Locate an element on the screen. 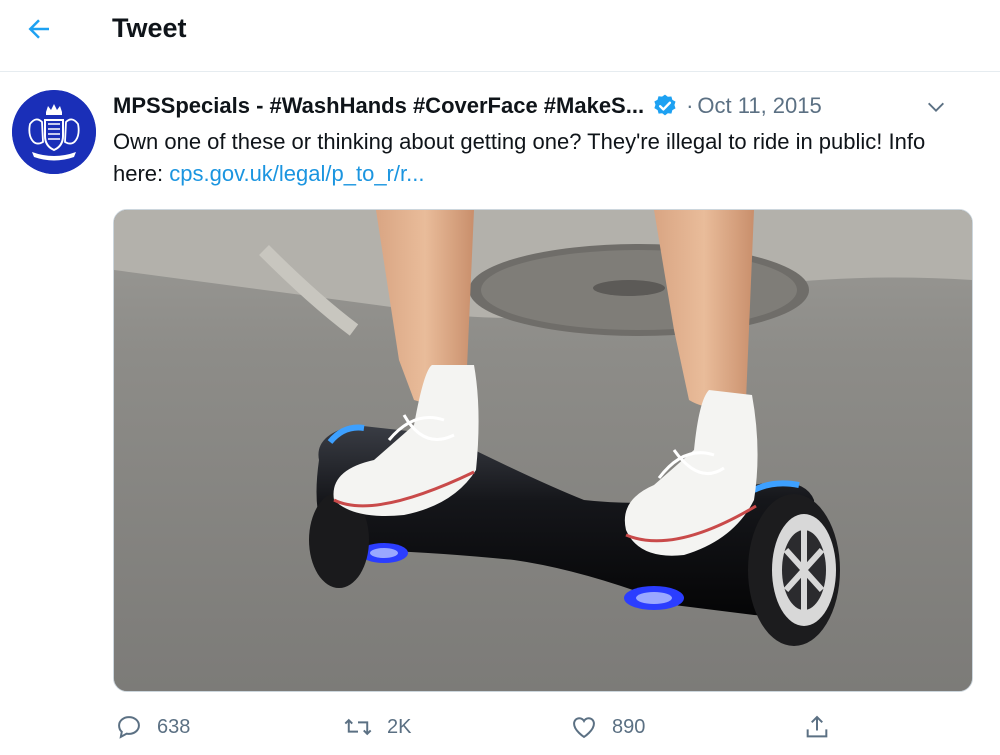  arrow-left-icon is located at coordinates (38, 29).